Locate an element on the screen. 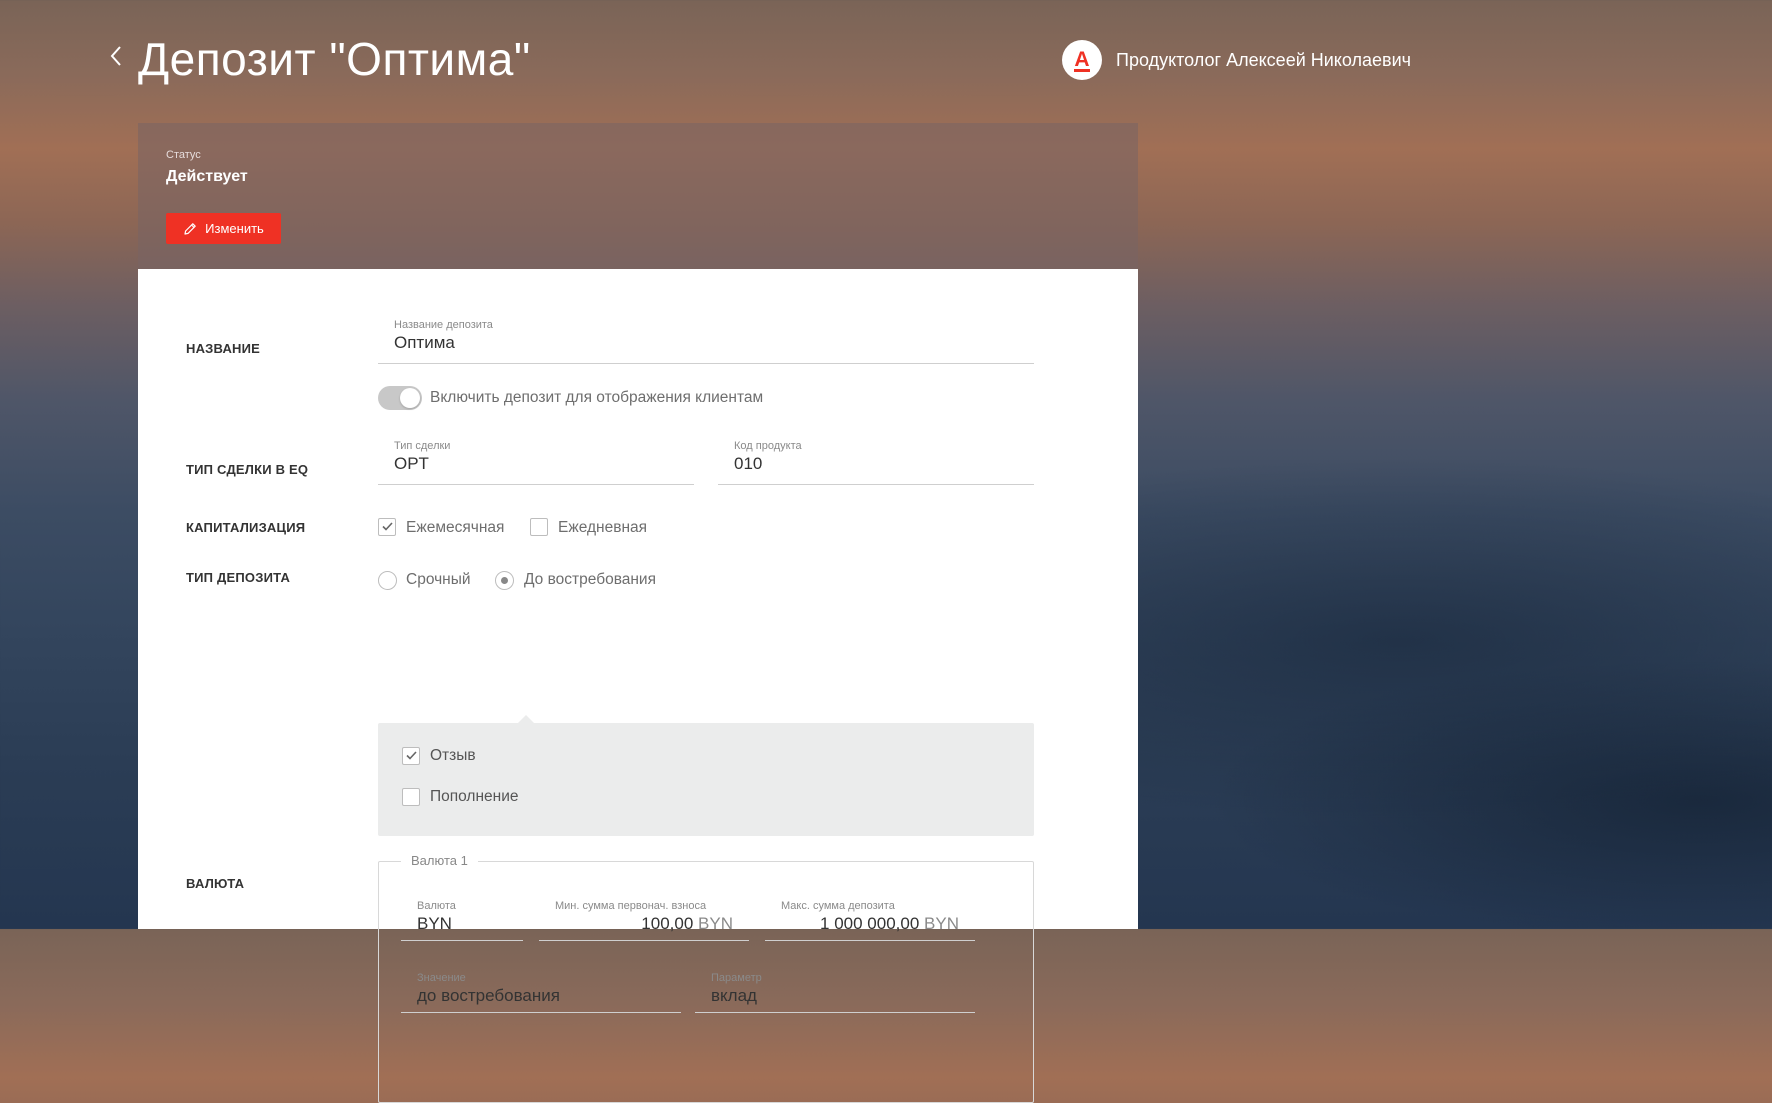 Image resolution: width=1772 pixels, height=1103 pixels. max-amount-value: 1 000 000,00 BYN is located at coordinates (889, 924).